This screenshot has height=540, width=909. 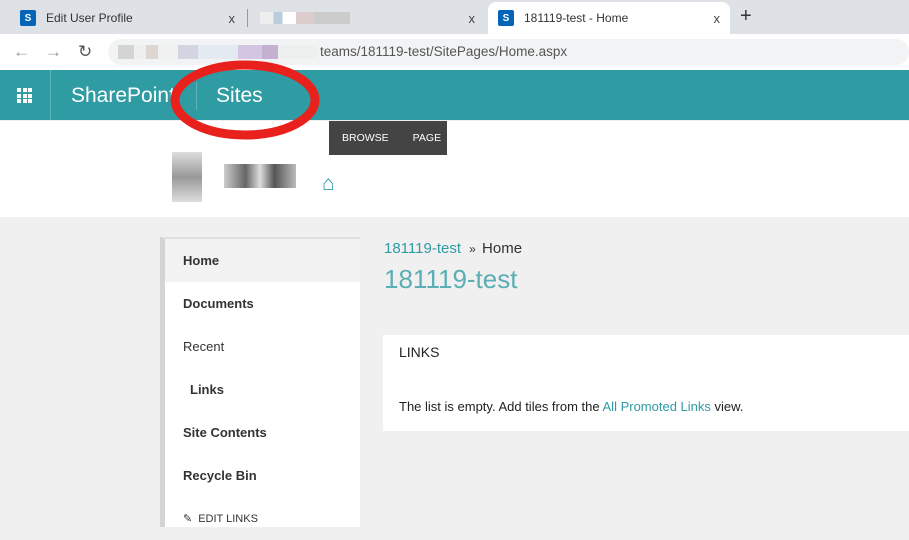 I want to click on tab-page: PAGE, so click(x=427, y=138).